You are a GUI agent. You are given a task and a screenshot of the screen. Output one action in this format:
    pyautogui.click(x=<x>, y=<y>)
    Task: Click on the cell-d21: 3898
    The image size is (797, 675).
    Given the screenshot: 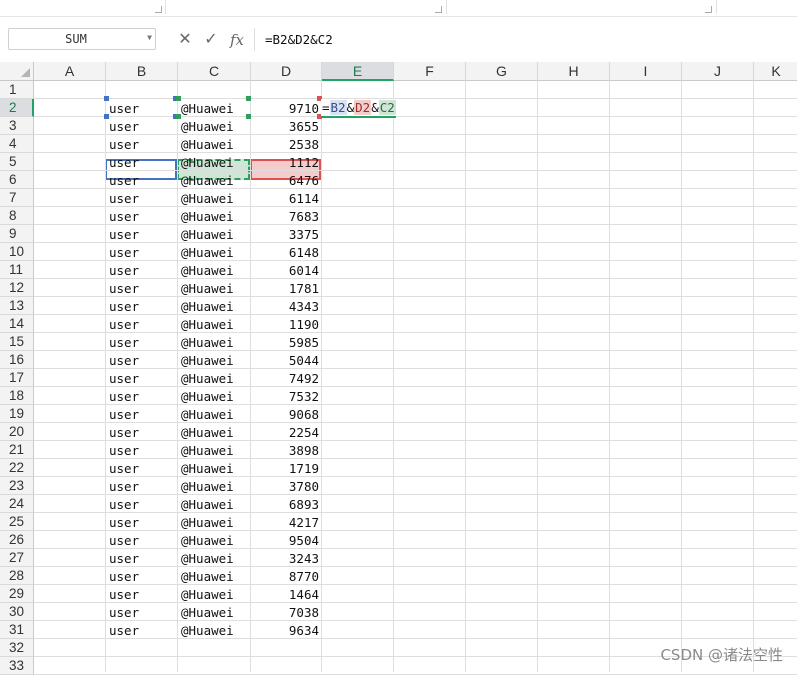 What is the action you would take?
    pyautogui.click(x=286, y=450)
    